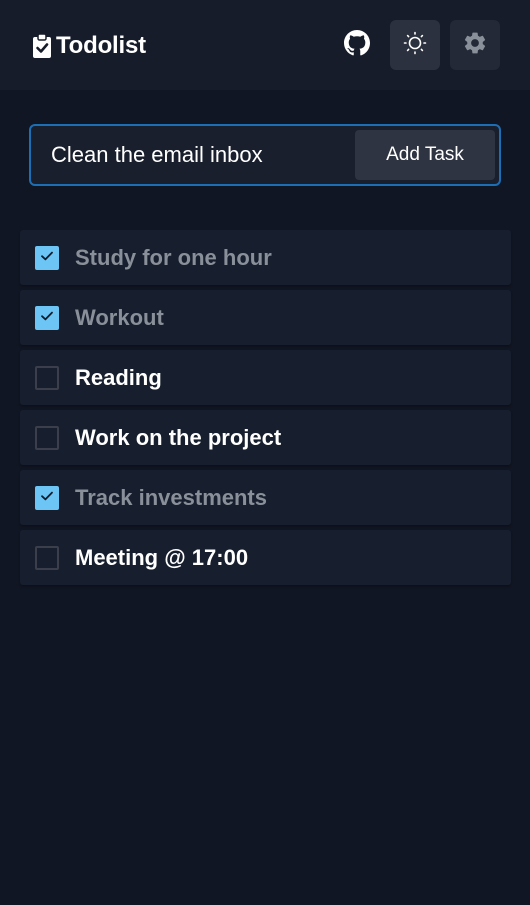  Describe the element at coordinates (162, 557) in the screenshot. I see `task-label: Meeting @ 17:00` at that location.